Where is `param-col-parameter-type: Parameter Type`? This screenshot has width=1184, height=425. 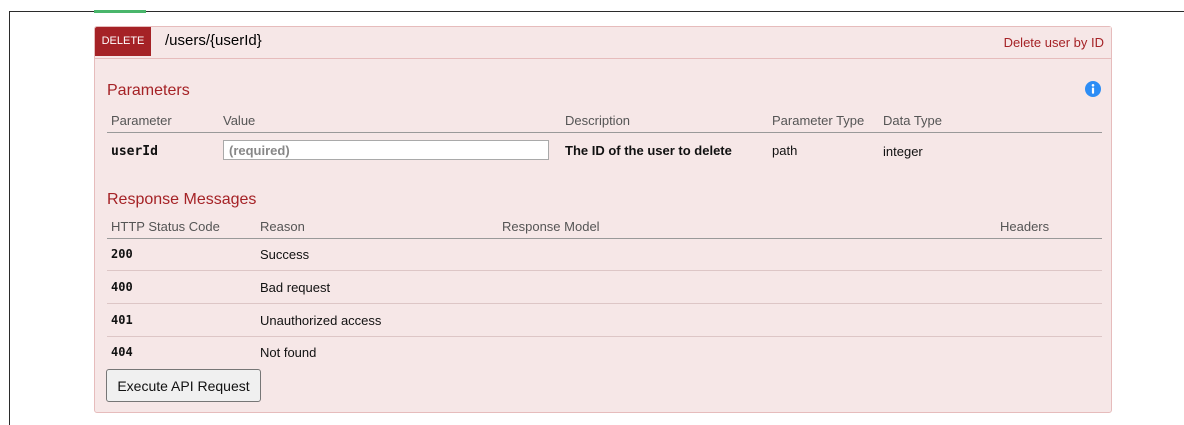
param-col-parameter-type: Parameter Type is located at coordinates (818, 120).